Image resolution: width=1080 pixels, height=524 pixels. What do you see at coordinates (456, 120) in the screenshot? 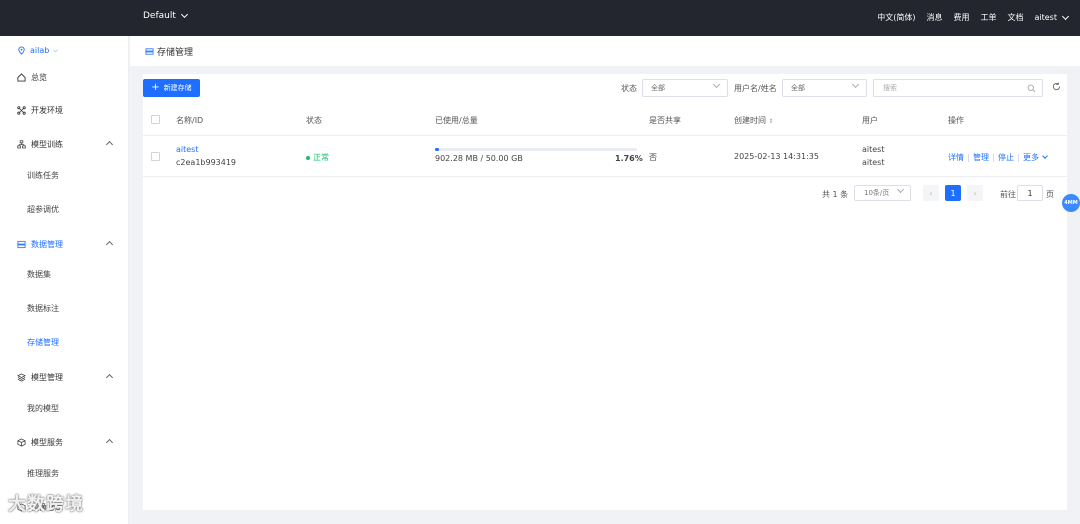
I see `column-usage: 已使用/总量` at bounding box center [456, 120].